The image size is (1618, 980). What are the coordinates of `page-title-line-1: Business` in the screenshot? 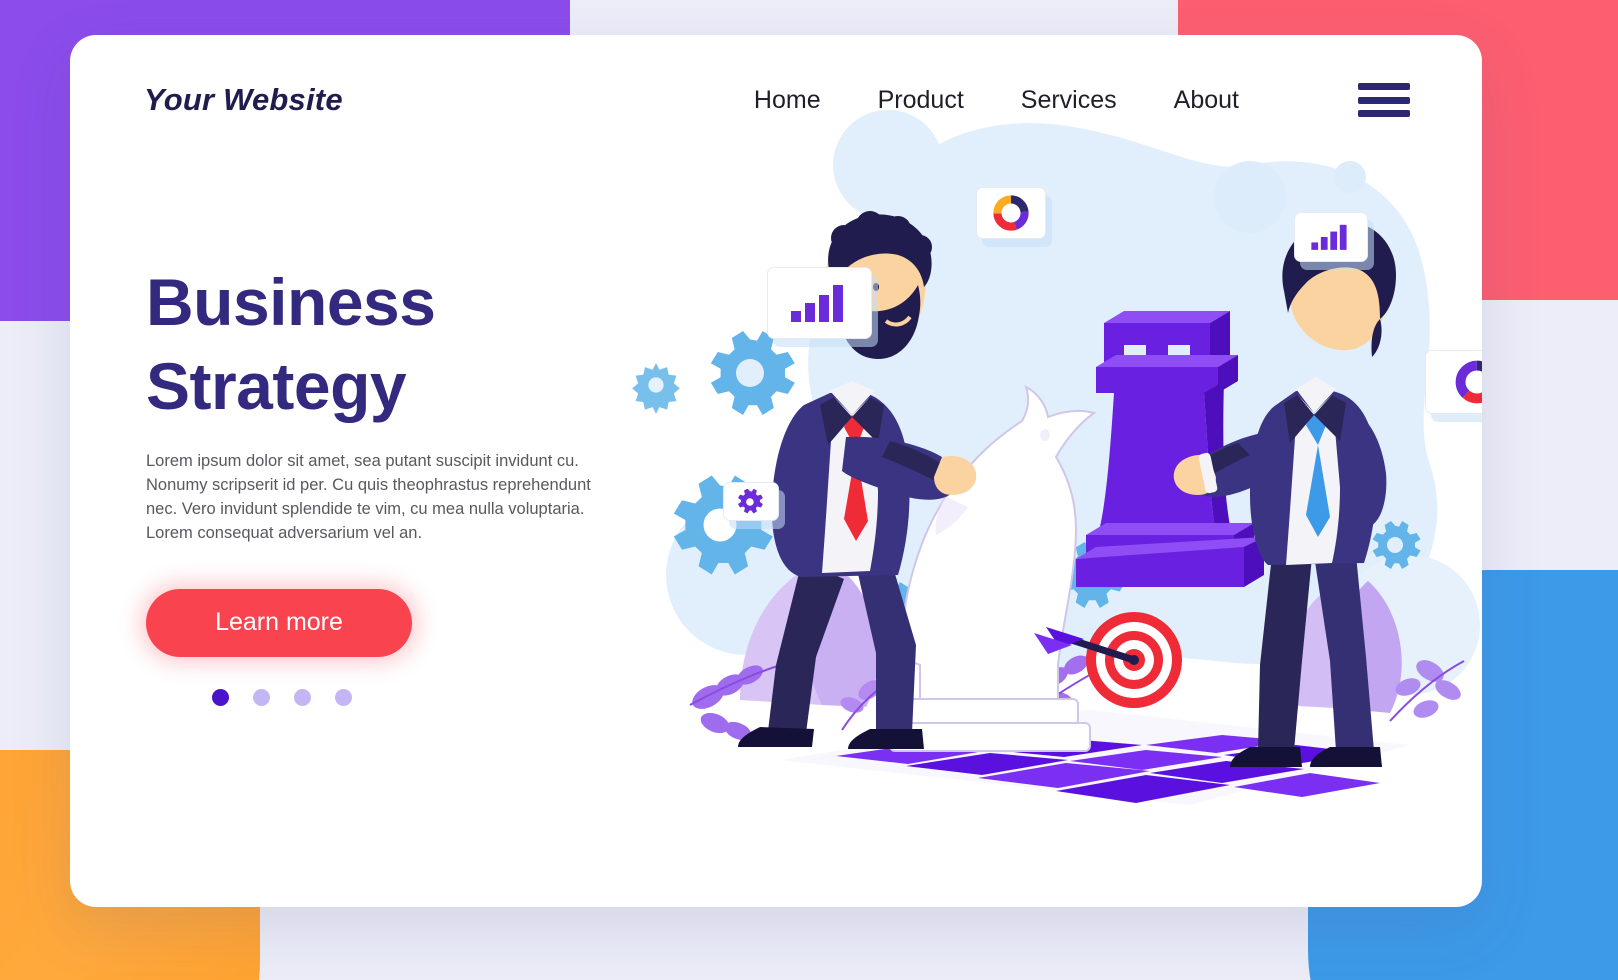 It's located at (291, 302).